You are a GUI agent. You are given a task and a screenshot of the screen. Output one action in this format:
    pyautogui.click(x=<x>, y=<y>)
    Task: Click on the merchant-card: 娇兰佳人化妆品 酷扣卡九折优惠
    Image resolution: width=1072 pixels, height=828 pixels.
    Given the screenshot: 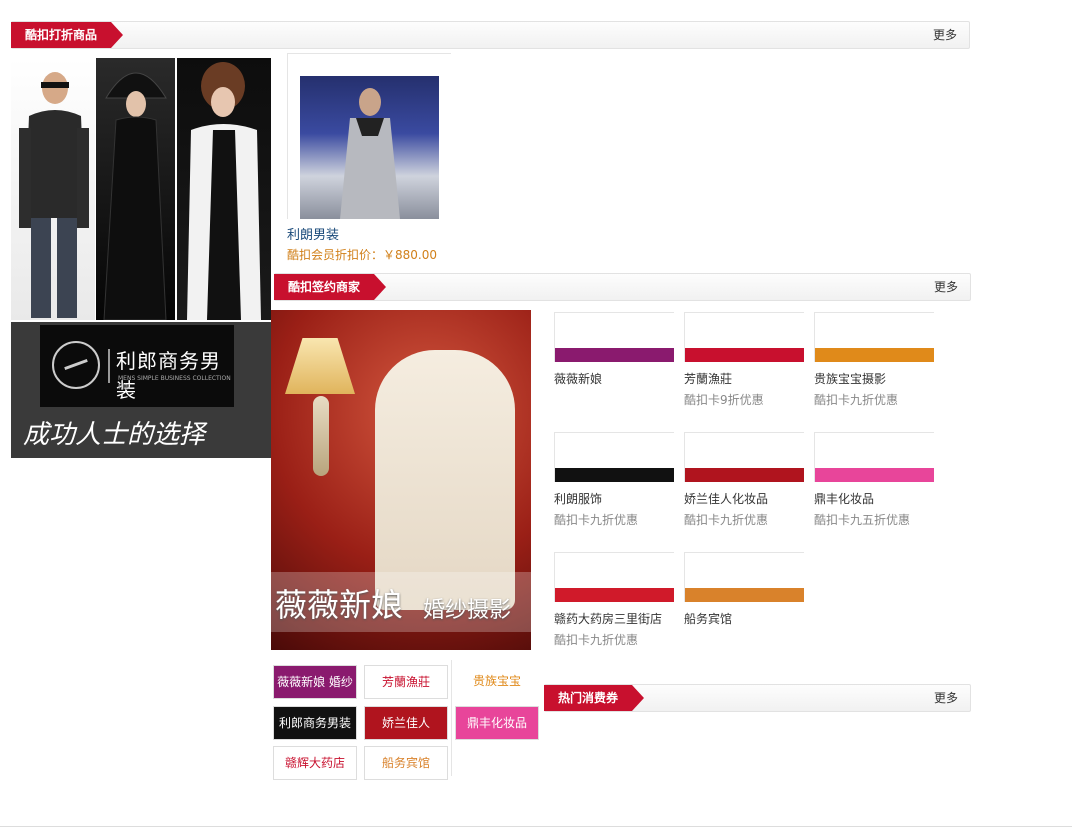 What is the action you would take?
    pyautogui.click(x=749, y=479)
    